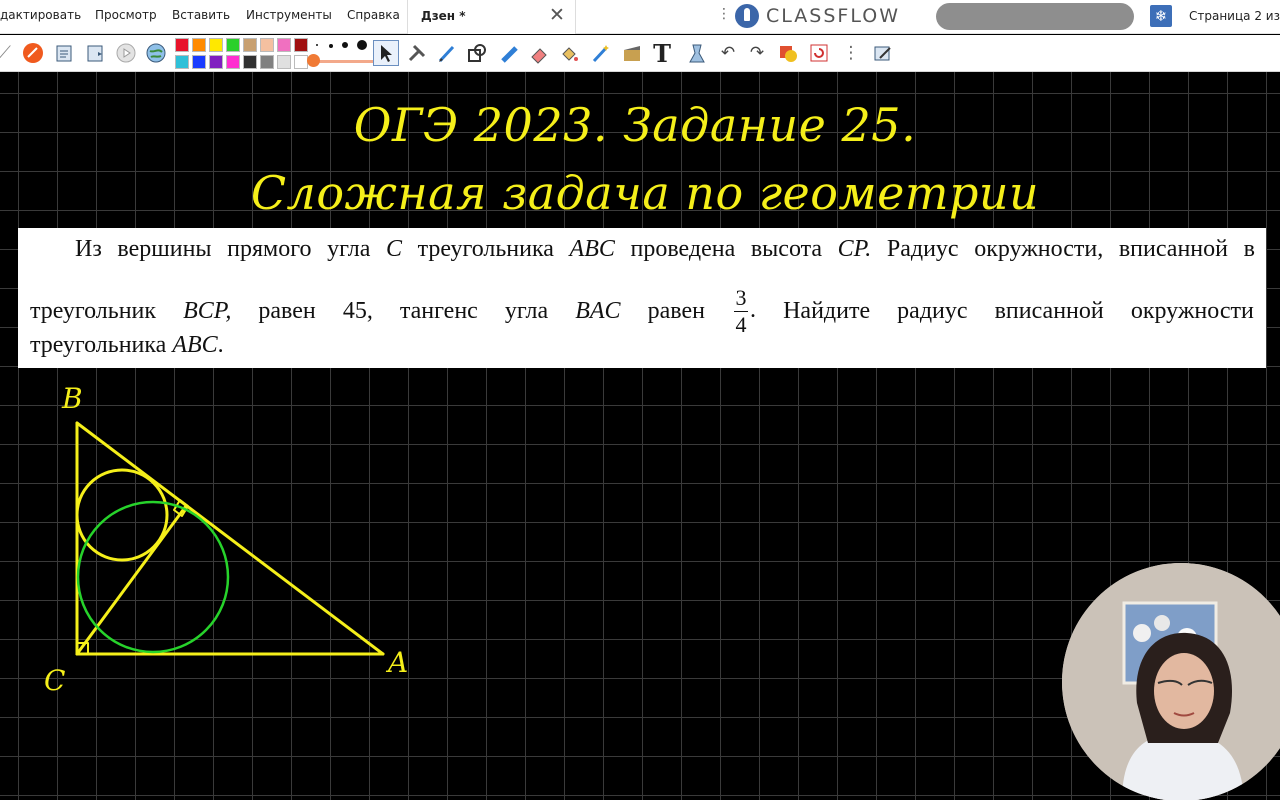  What do you see at coordinates (216, 62) in the screenshot?
I see `color-swatch-purple` at bounding box center [216, 62].